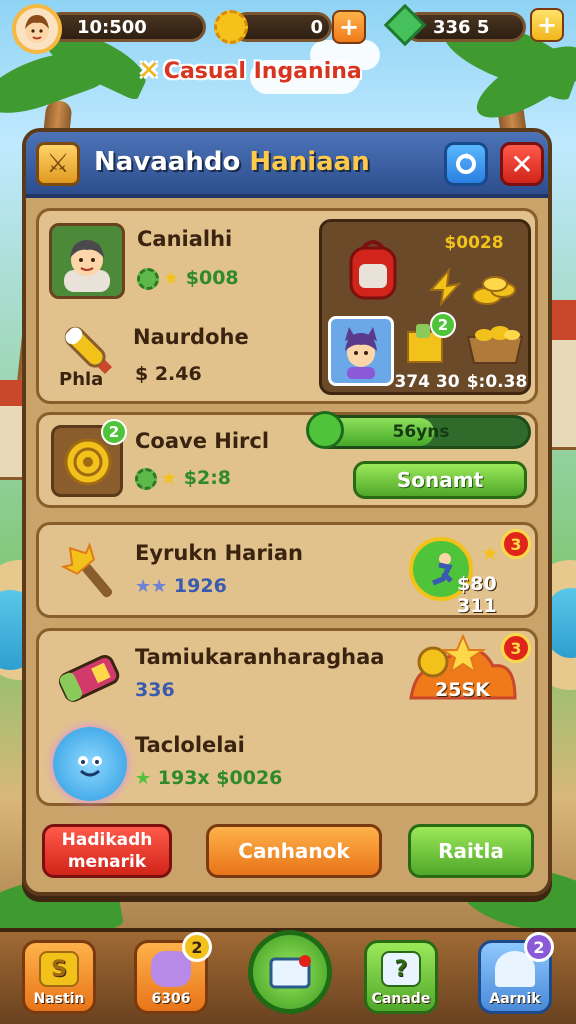 The image size is (576, 1024). I want to click on shop-cell-backpack, so click(373, 269).